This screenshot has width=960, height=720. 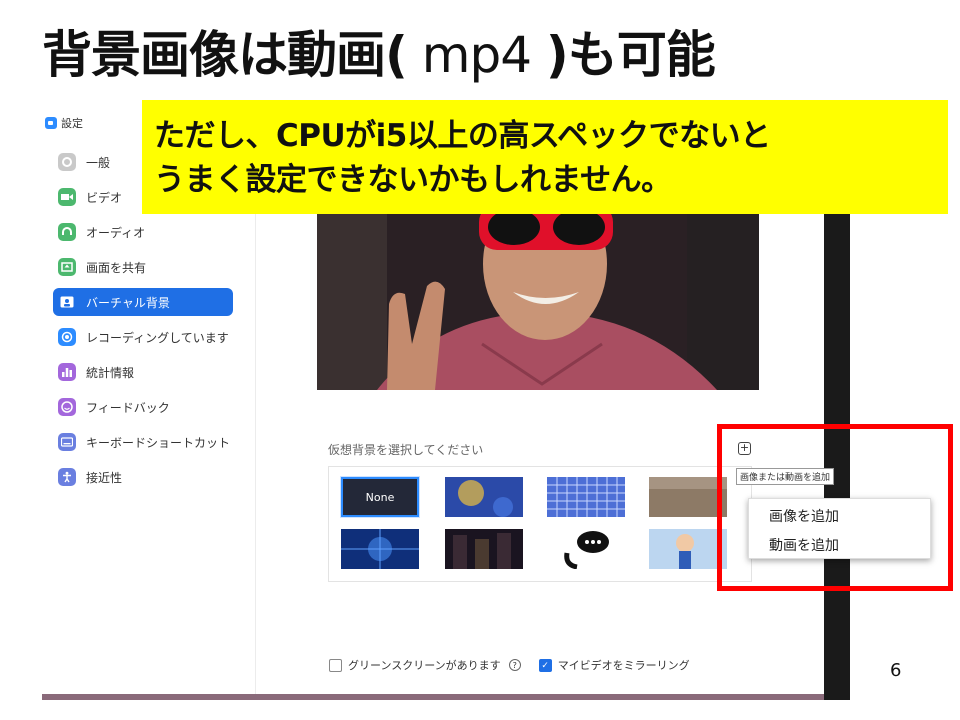 What do you see at coordinates (67, 407) in the screenshot?
I see `feedback-icon` at bounding box center [67, 407].